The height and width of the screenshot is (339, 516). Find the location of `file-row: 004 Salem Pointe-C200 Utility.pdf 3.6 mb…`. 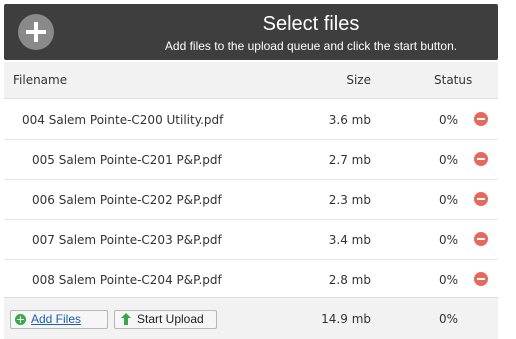

file-row: 004 Salem Pointe-C200 Utility.pdf 3.6 mb… is located at coordinates (251, 120).